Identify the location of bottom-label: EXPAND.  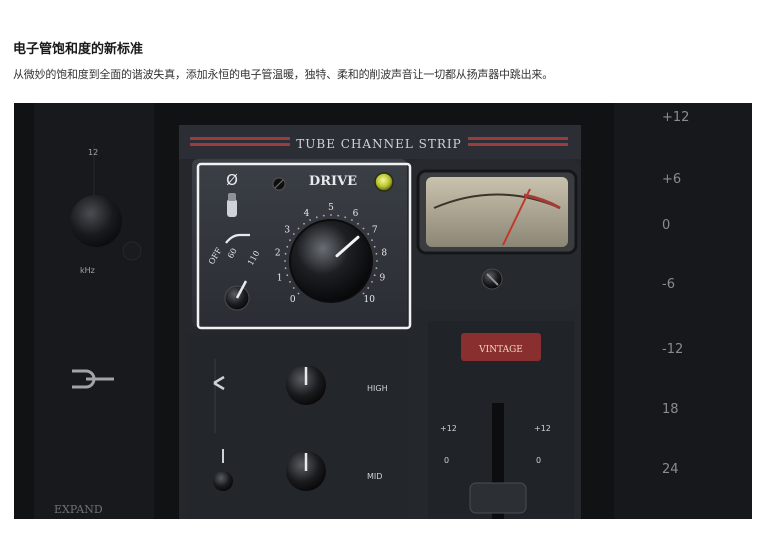
(78, 509).